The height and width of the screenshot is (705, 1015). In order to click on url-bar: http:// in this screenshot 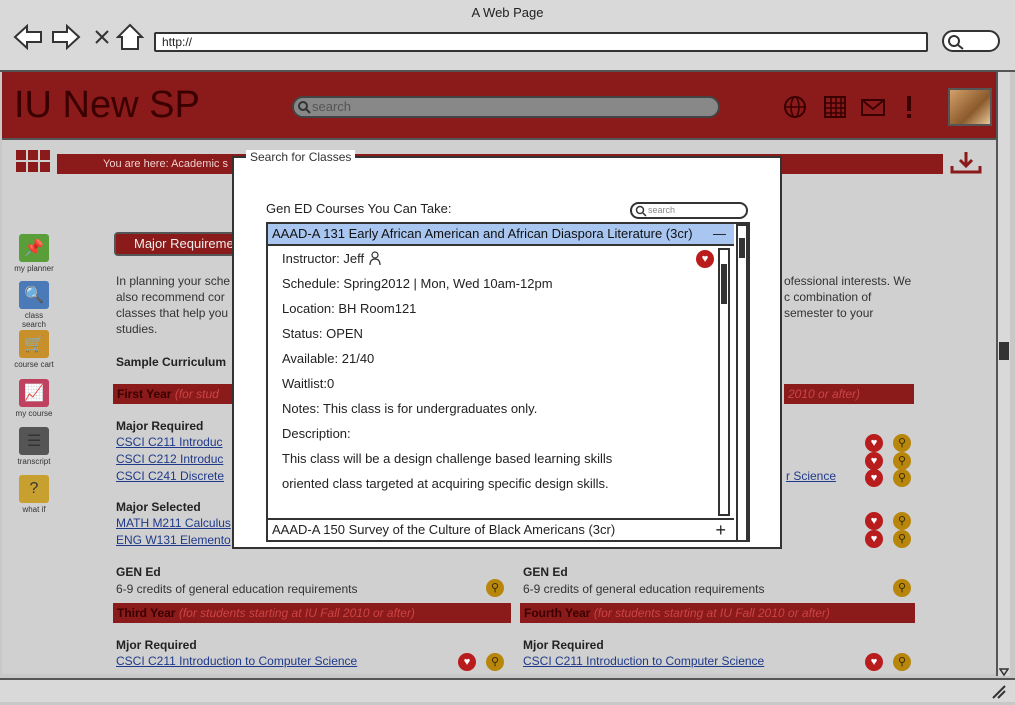, I will do `click(541, 42)`.